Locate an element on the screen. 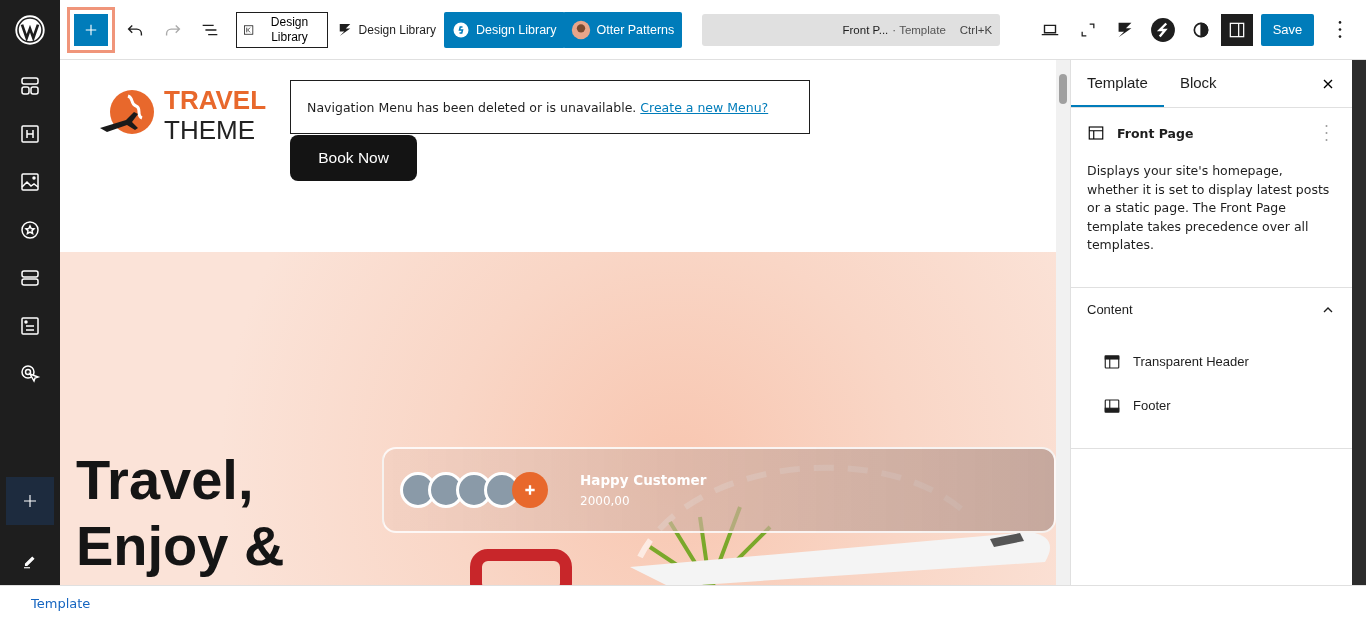 The height and width of the screenshot is (620, 1366). heading-block-icon is located at coordinates (30, 134).